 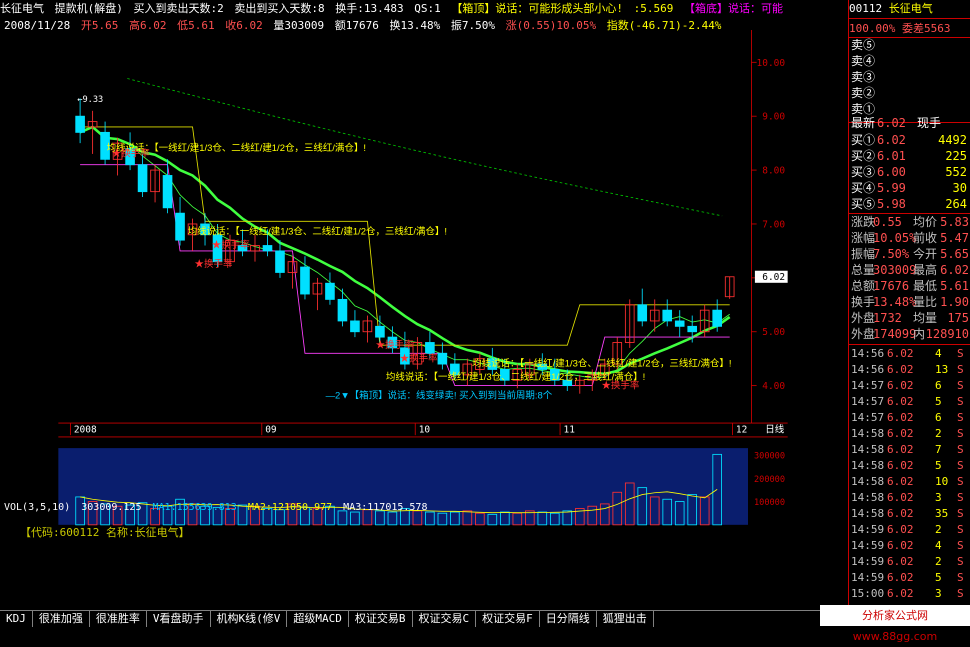 I want to click on latest-row: 最新 6.02 现手, so click(x=910, y=123).